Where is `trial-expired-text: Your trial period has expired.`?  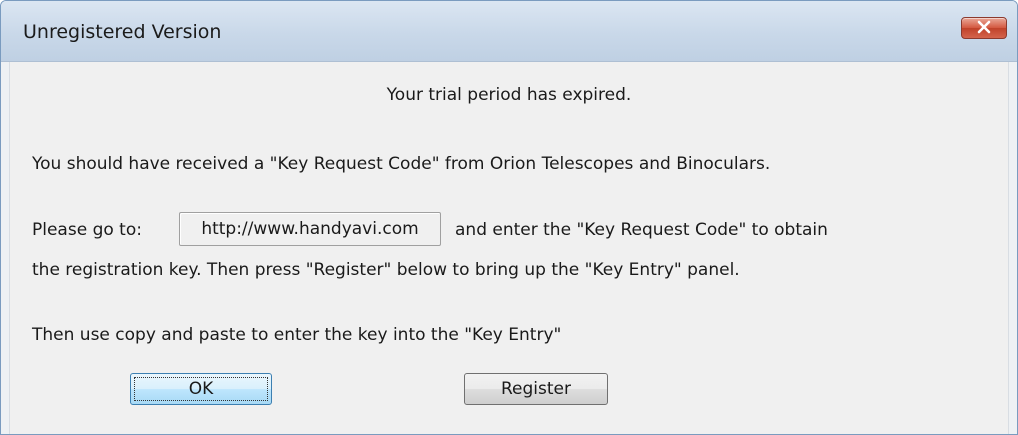
trial-expired-text: Your trial period has expired. is located at coordinates (509, 95).